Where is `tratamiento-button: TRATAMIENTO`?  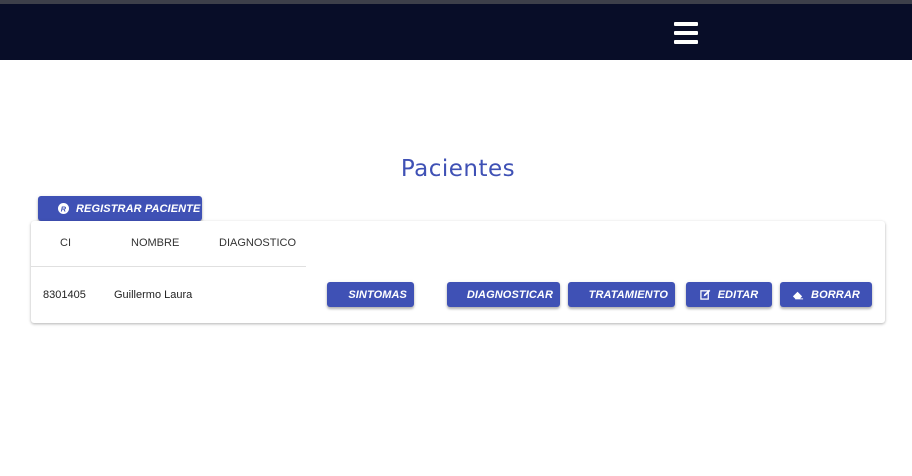 tratamiento-button: TRATAMIENTO is located at coordinates (621, 294).